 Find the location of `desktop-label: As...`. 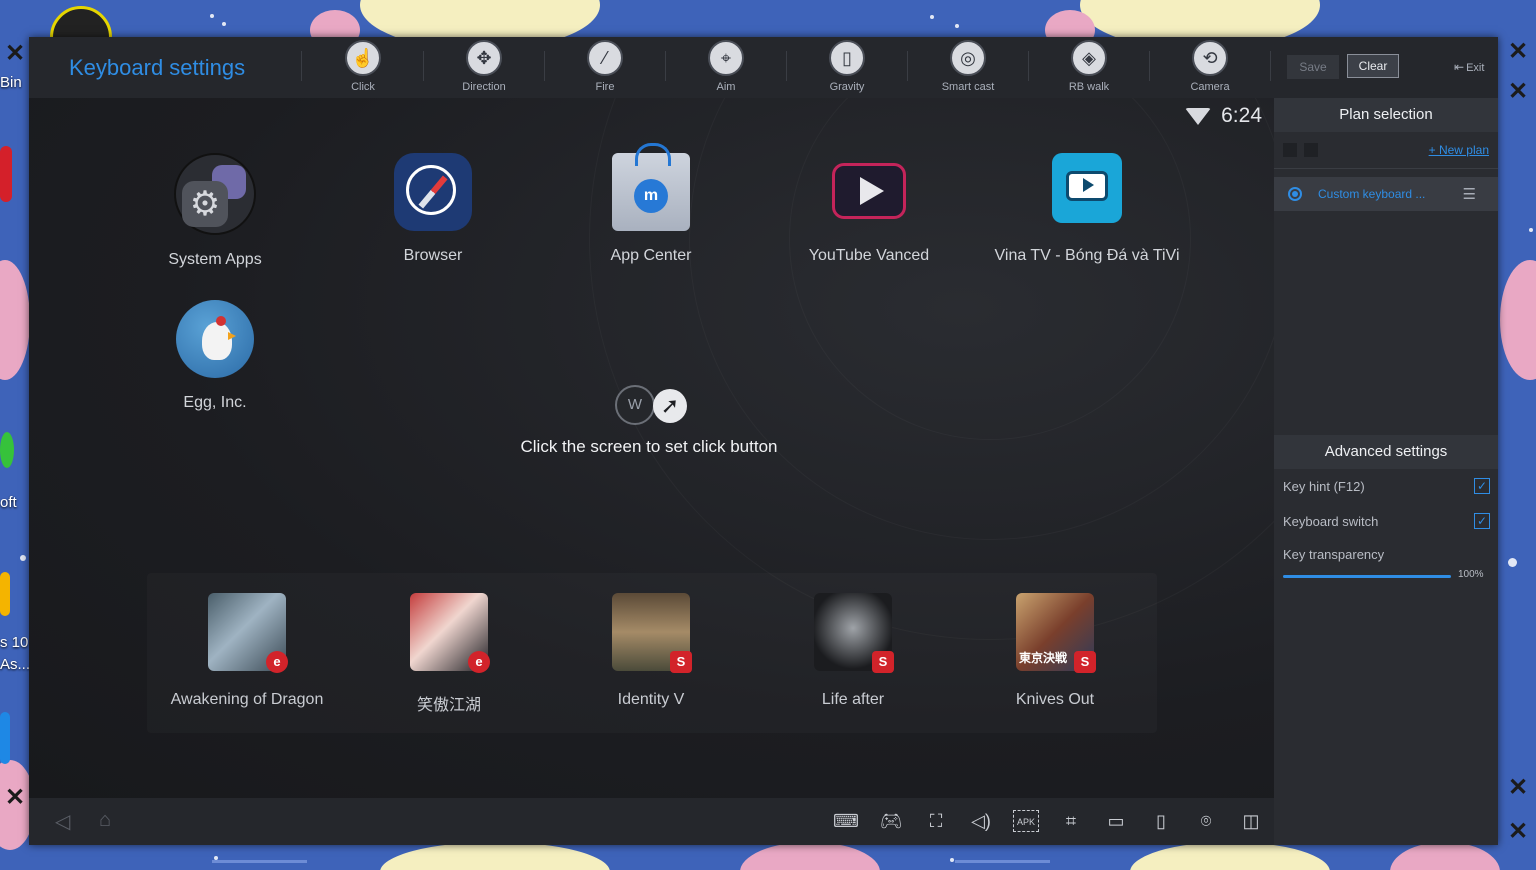

desktop-label: As... is located at coordinates (15, 664).